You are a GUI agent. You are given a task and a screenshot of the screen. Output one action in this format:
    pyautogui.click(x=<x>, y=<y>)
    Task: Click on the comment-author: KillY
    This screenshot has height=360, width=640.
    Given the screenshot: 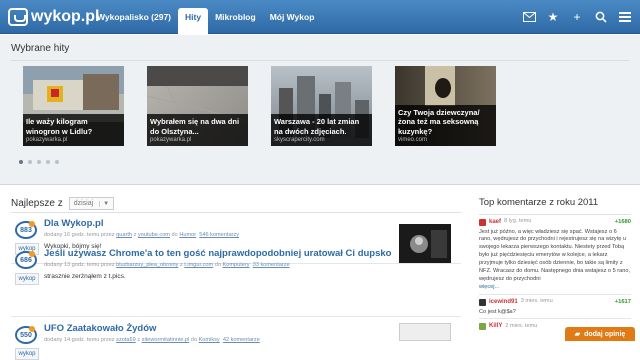 What is the action you would take?
    pyautogui.click(x=495, y=326)
    